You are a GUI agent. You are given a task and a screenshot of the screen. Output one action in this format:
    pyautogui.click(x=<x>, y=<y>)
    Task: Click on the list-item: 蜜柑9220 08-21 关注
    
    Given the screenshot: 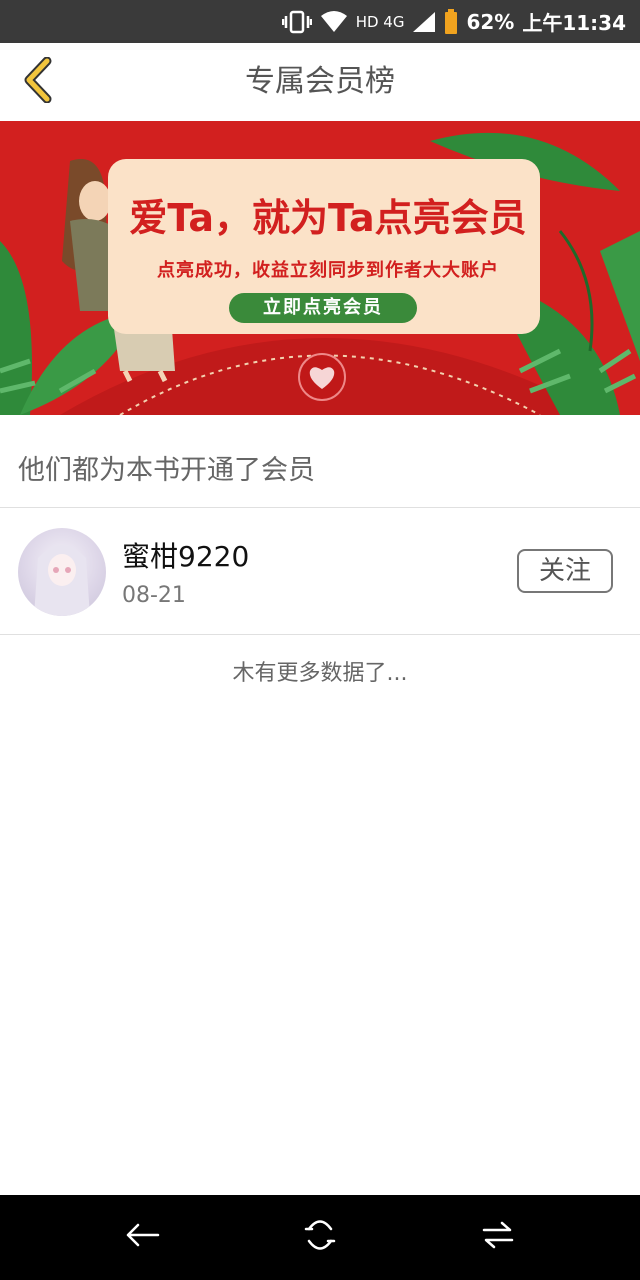 What is the action you would take?
    pyautogui.click(x=320, y=571)
    